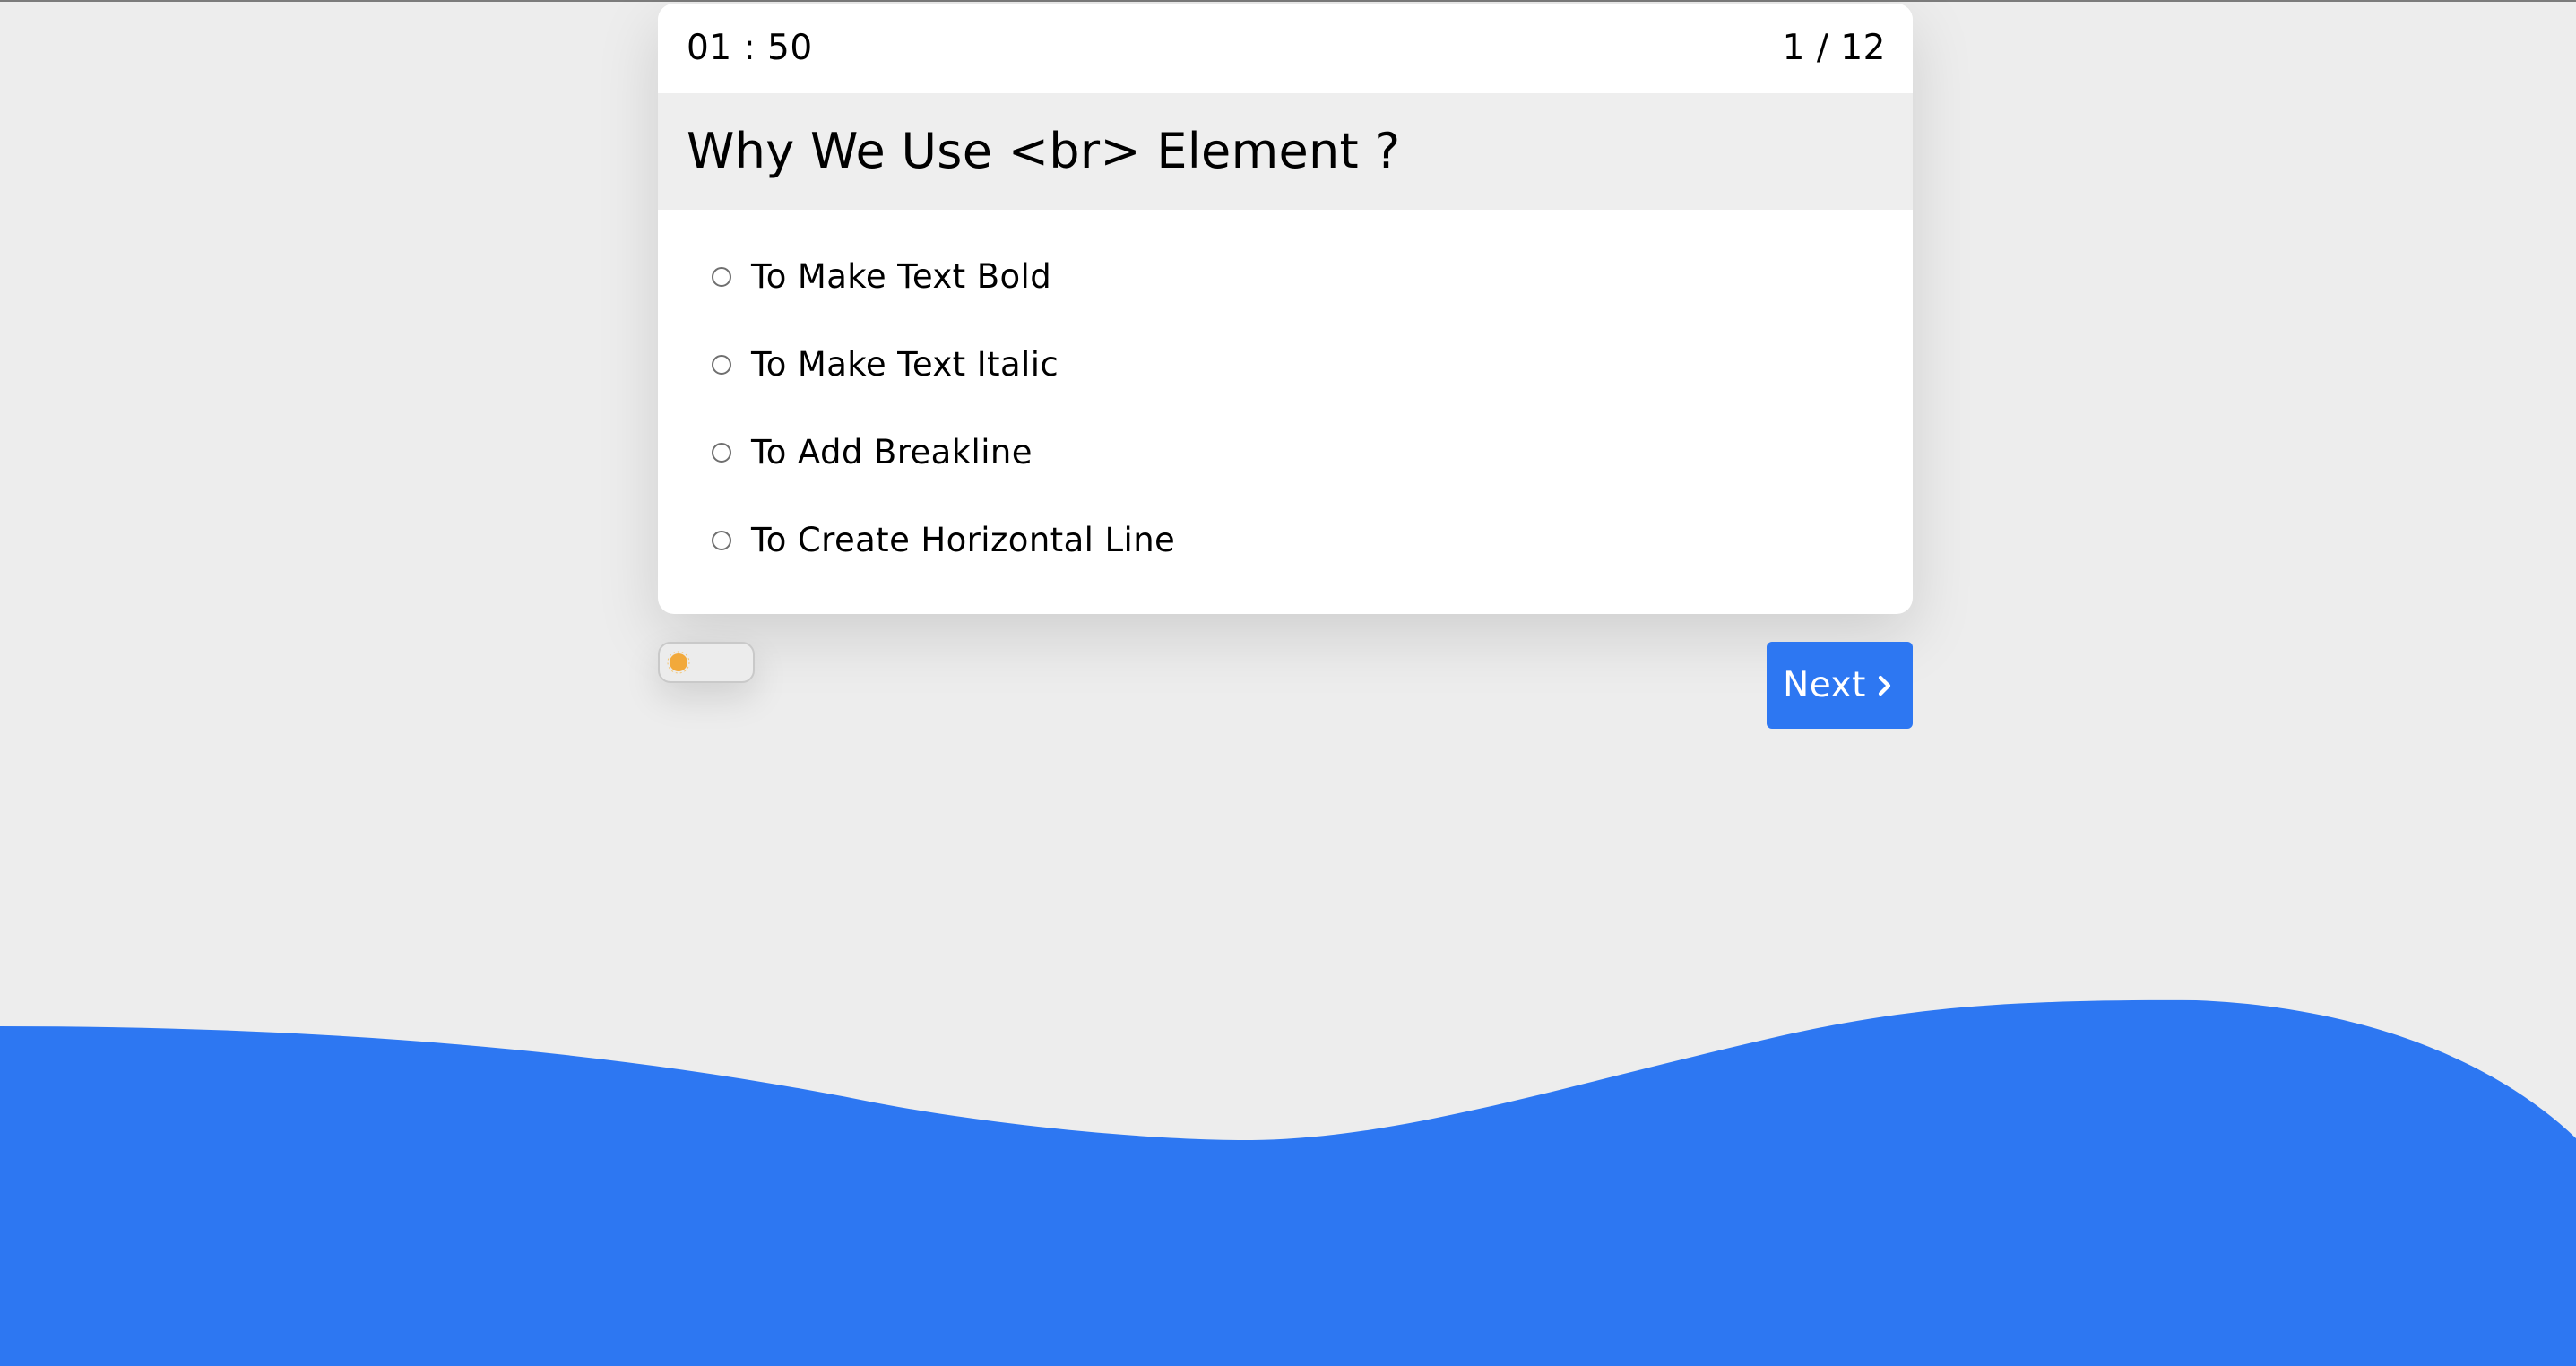  I want to click on question-band: Why We Use <br> Element ?, so click(1285, 152).